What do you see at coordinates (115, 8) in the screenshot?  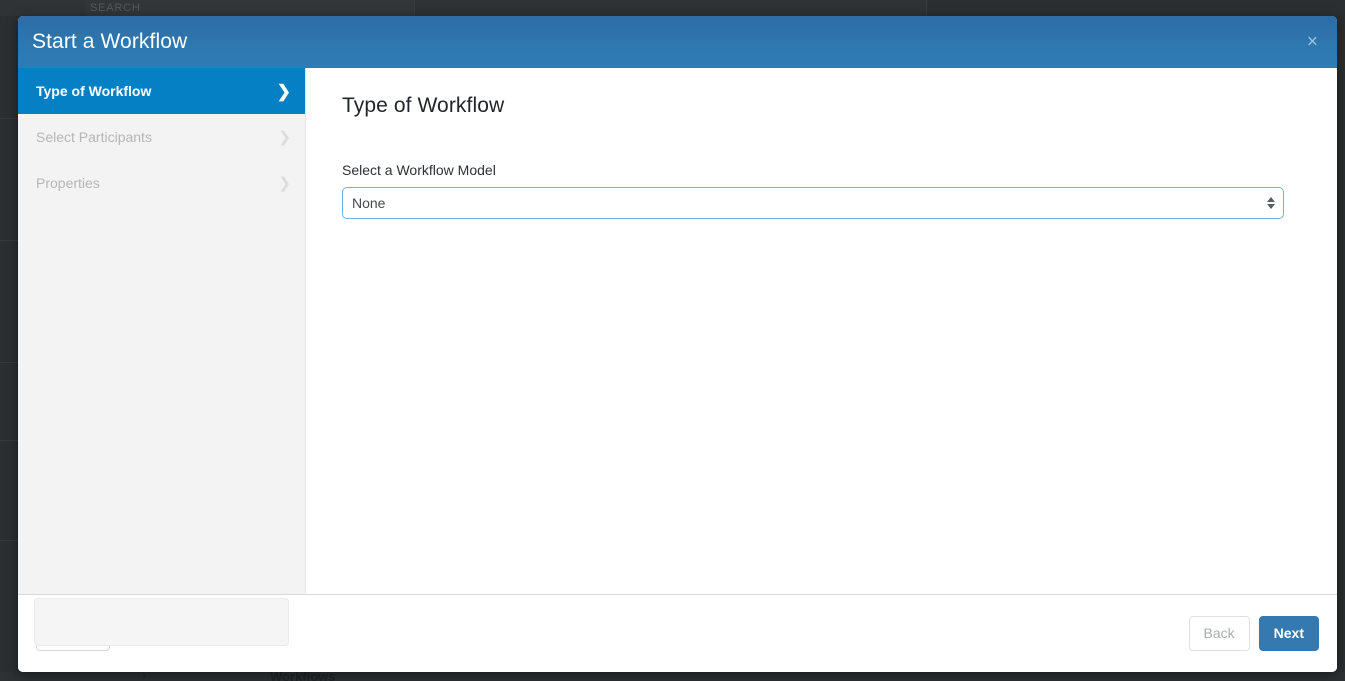 I see `background-search-label: SEARCH` at bounding box center [115, 8].